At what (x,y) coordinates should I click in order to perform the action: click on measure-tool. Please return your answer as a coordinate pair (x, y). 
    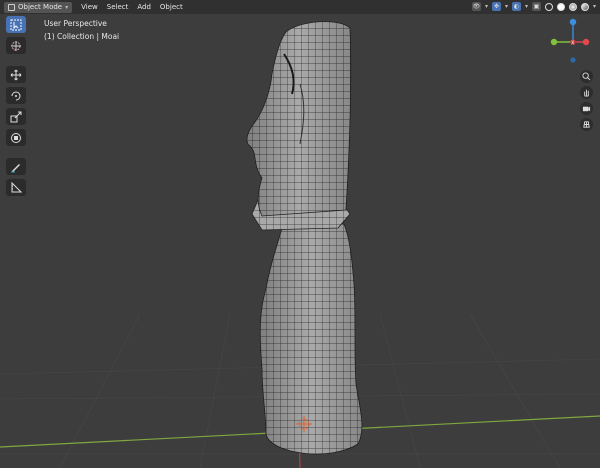
    Looking at the image, I should click on (16, 187).